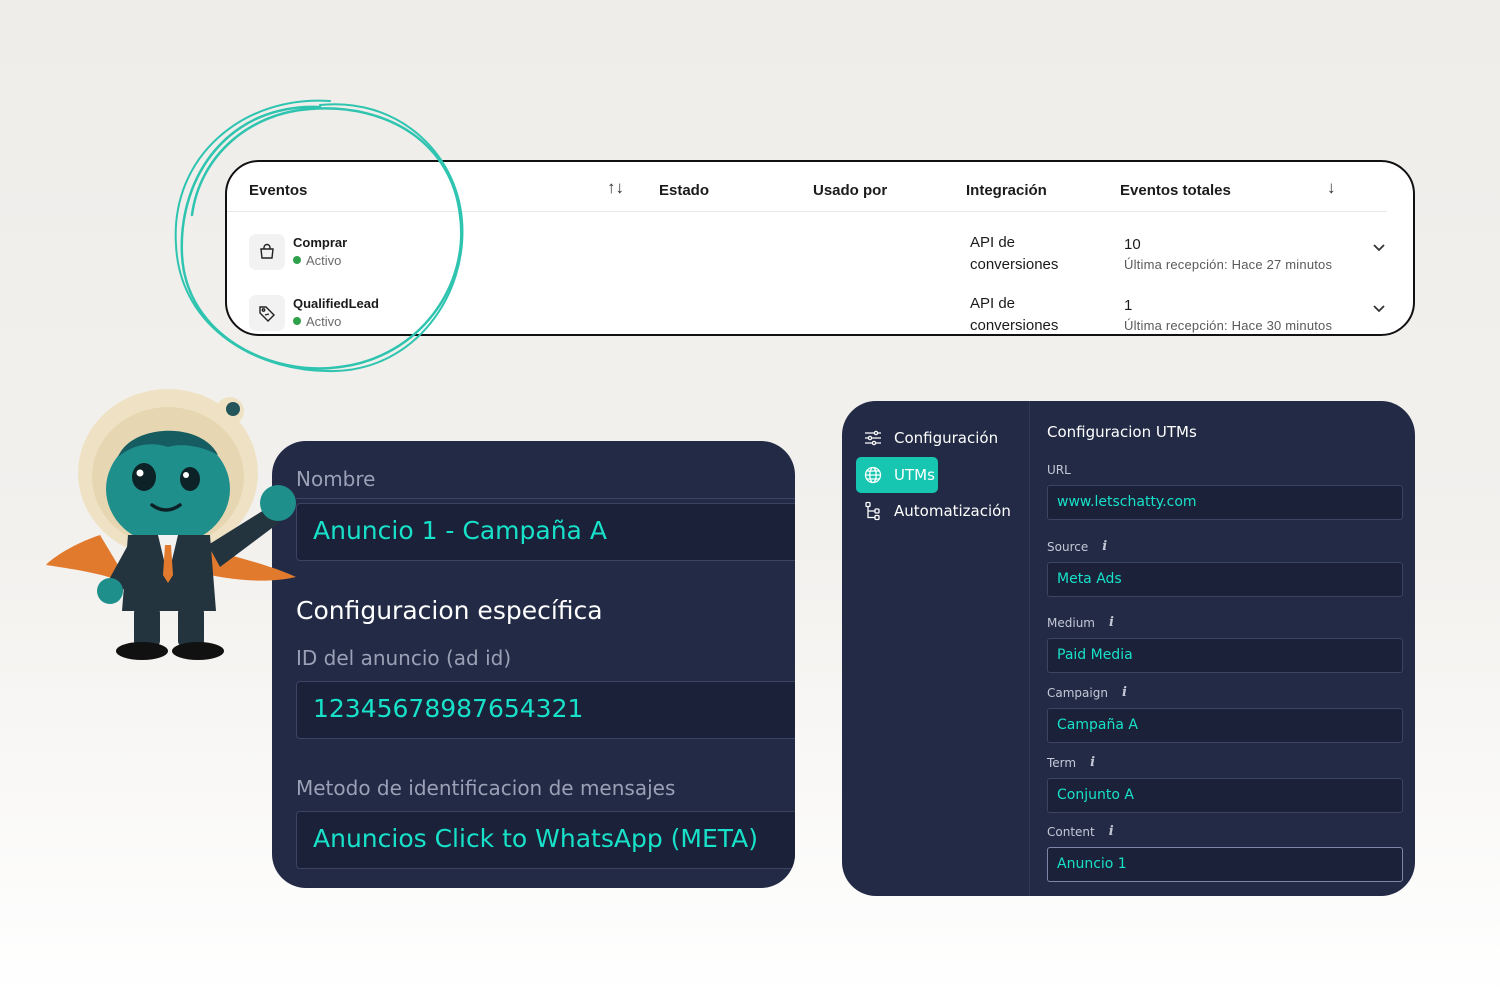  Describe the element at coordinates (460, 530) in the screenshot. I see `name-value: Anuncio 1 - Campaña A` at that location.